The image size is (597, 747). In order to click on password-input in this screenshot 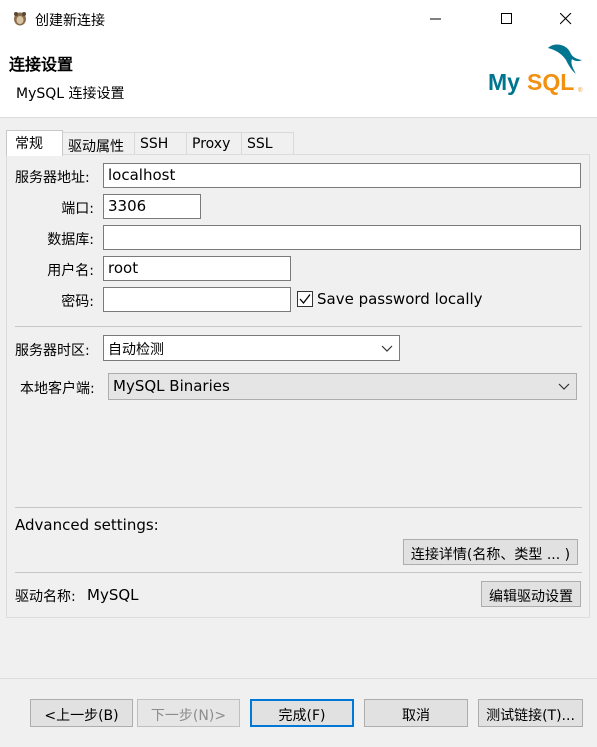, I will do `click(197, 299)`.